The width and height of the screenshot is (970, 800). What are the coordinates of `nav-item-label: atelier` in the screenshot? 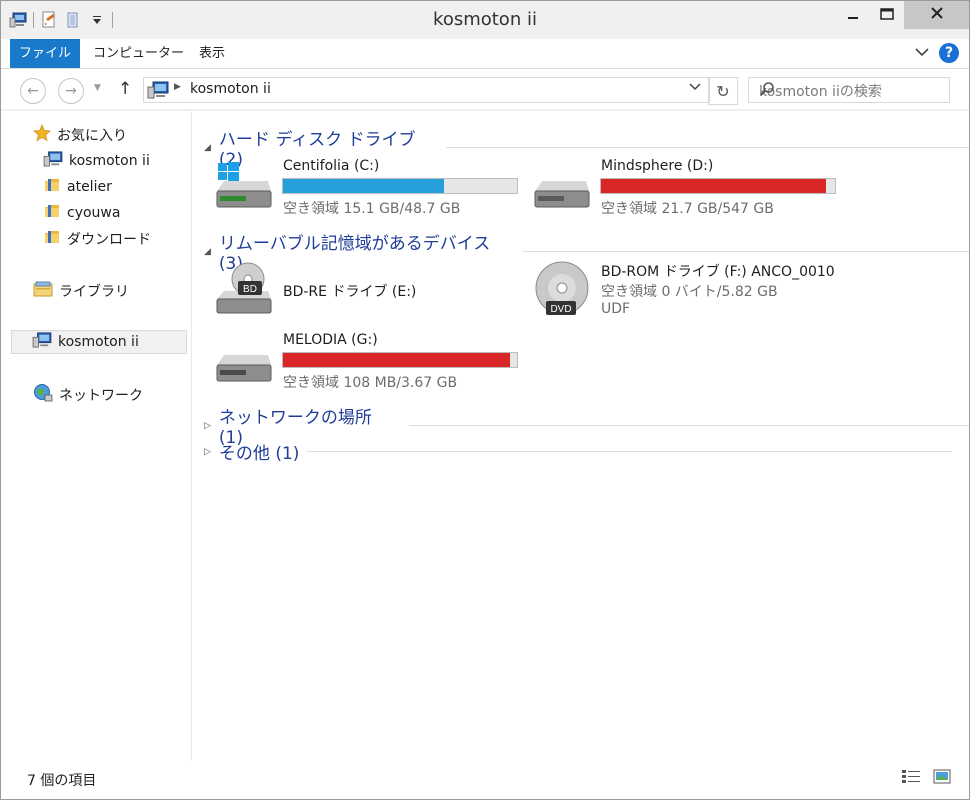 It's located at (89, 187).